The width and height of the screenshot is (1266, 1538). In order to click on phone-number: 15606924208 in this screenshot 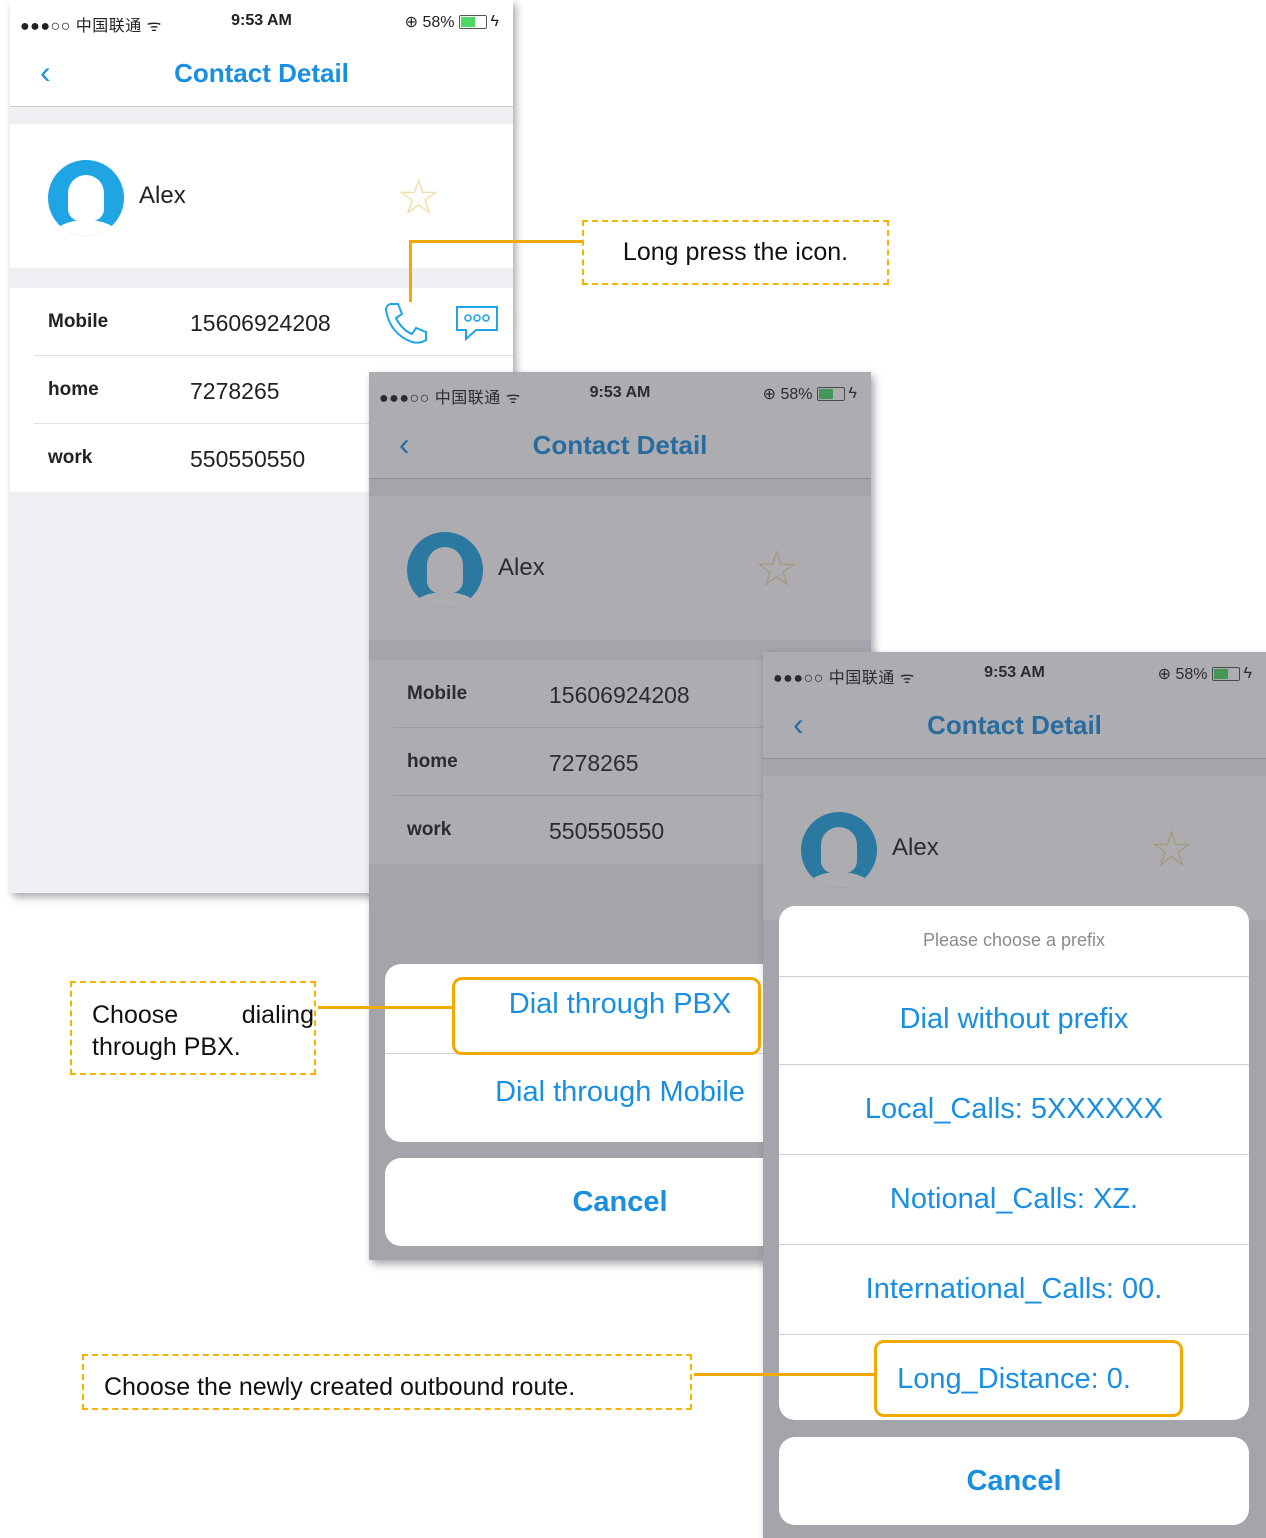, I will do `click(260, 323)`.